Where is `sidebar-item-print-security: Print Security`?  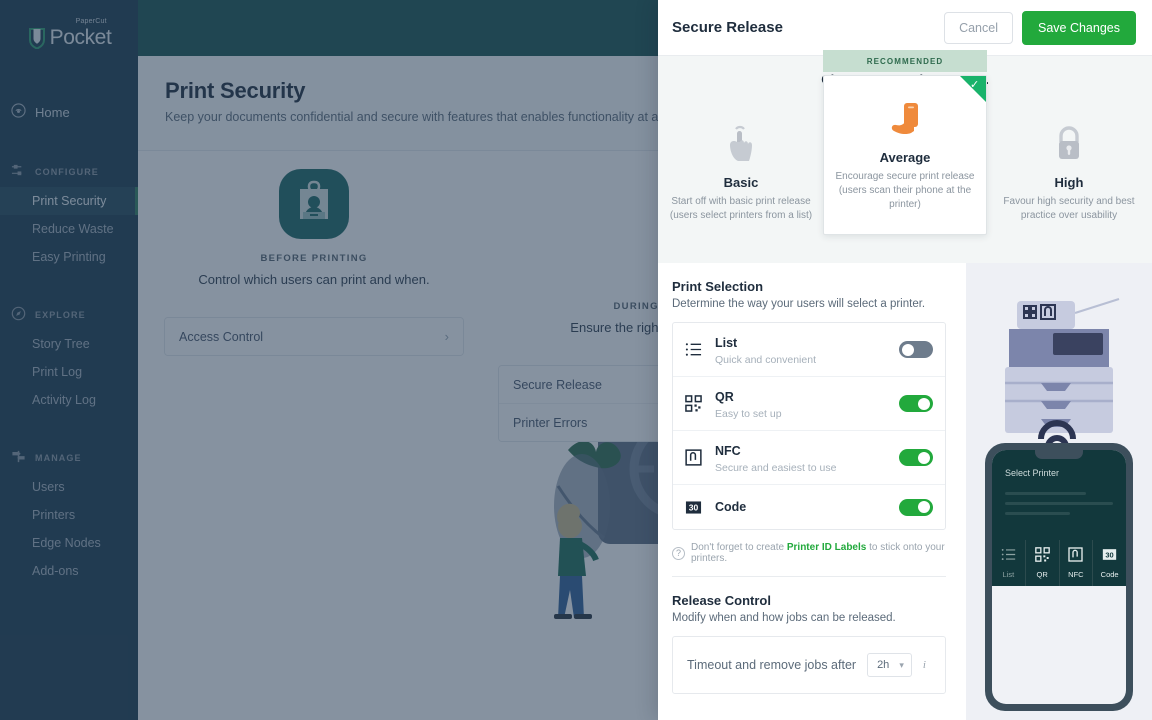 sidebar-item-print-security: Print Security is located at coordinates (69, 201).